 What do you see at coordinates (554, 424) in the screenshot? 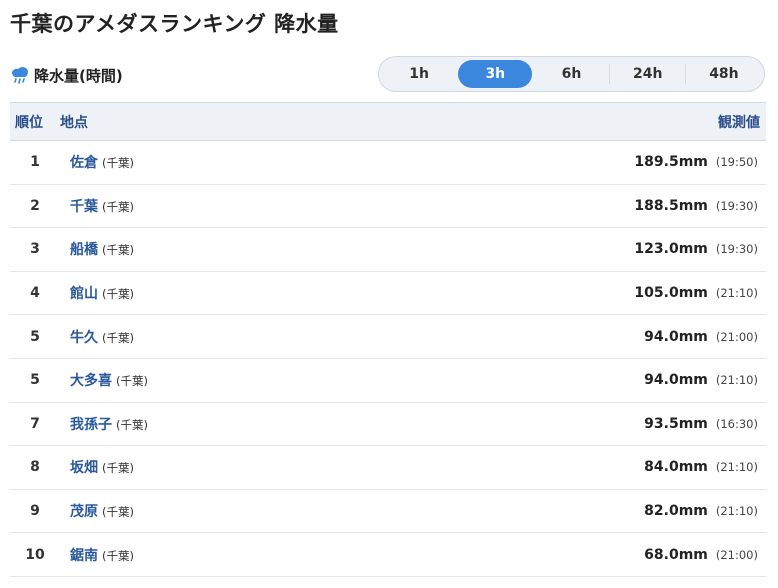
I see `value-cell: 93.5mm (16:30)` at bounding box center [554, 424].